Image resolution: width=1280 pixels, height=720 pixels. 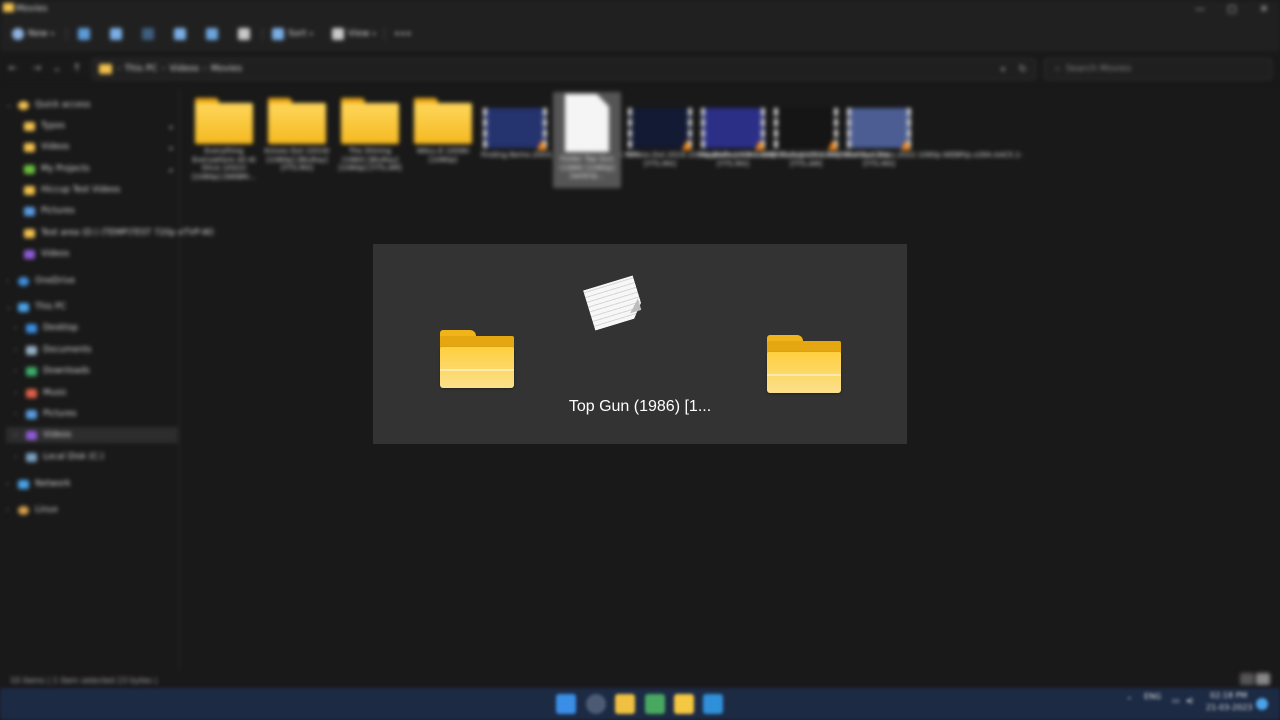 I want to click on vscode-icon, so click(x=713, y=704).